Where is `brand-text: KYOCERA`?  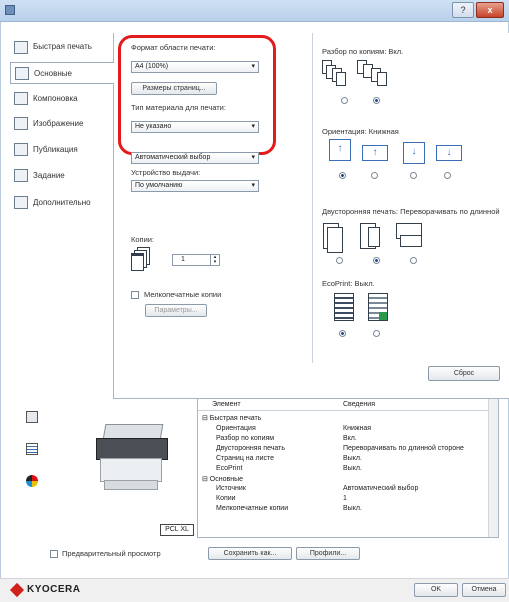 brand-text: KYOCERA is located at coordinates (54, 589).